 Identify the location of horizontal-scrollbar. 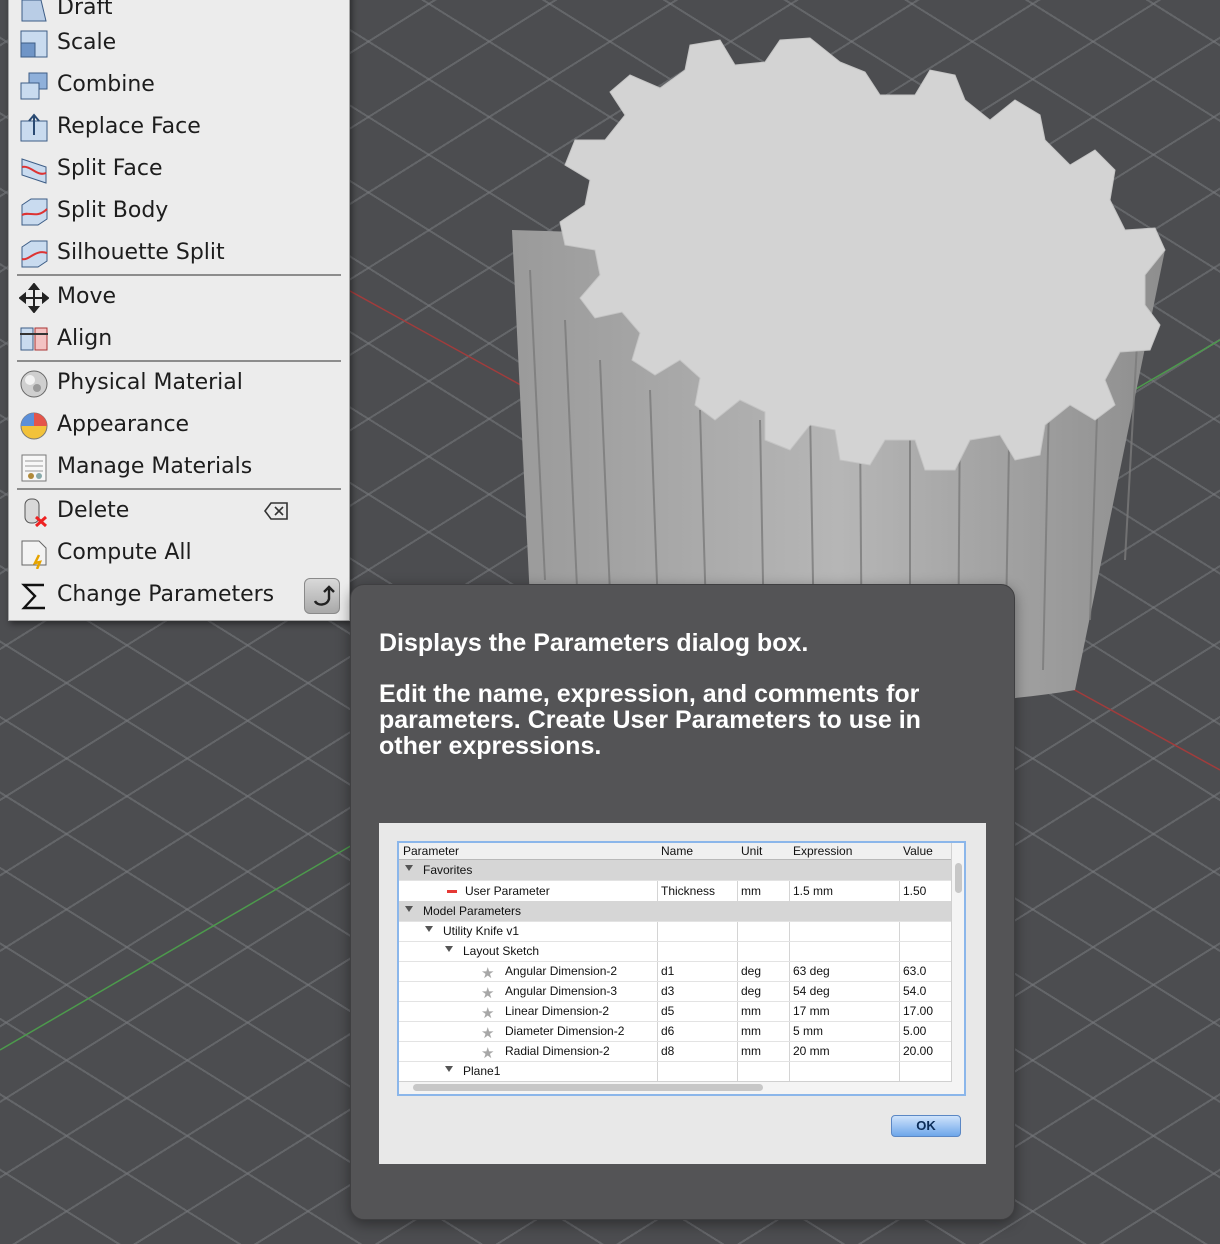
(675, 1087).